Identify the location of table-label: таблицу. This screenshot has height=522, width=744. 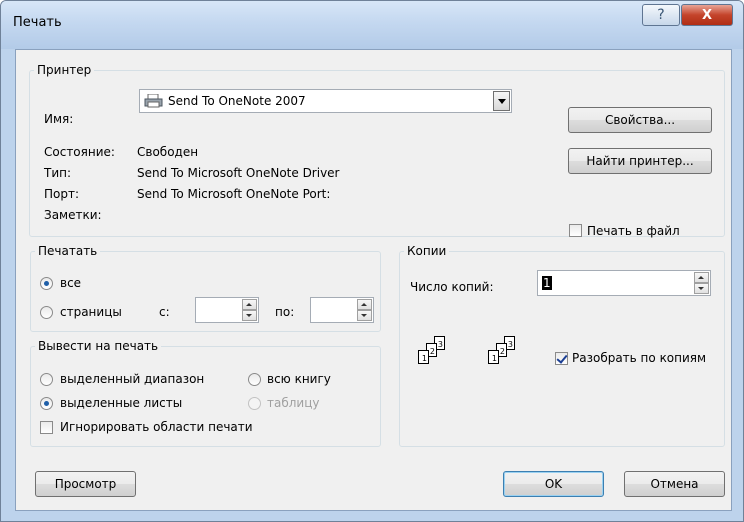
(293, 403).